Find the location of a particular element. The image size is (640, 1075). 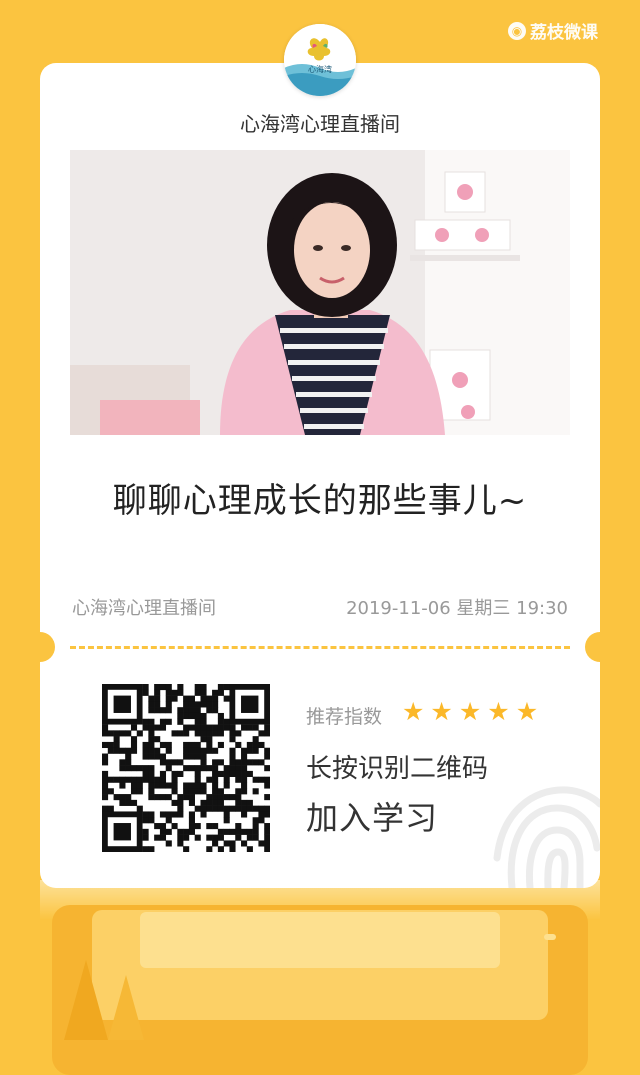

ticket-divider is located at coordinates (320, 647).